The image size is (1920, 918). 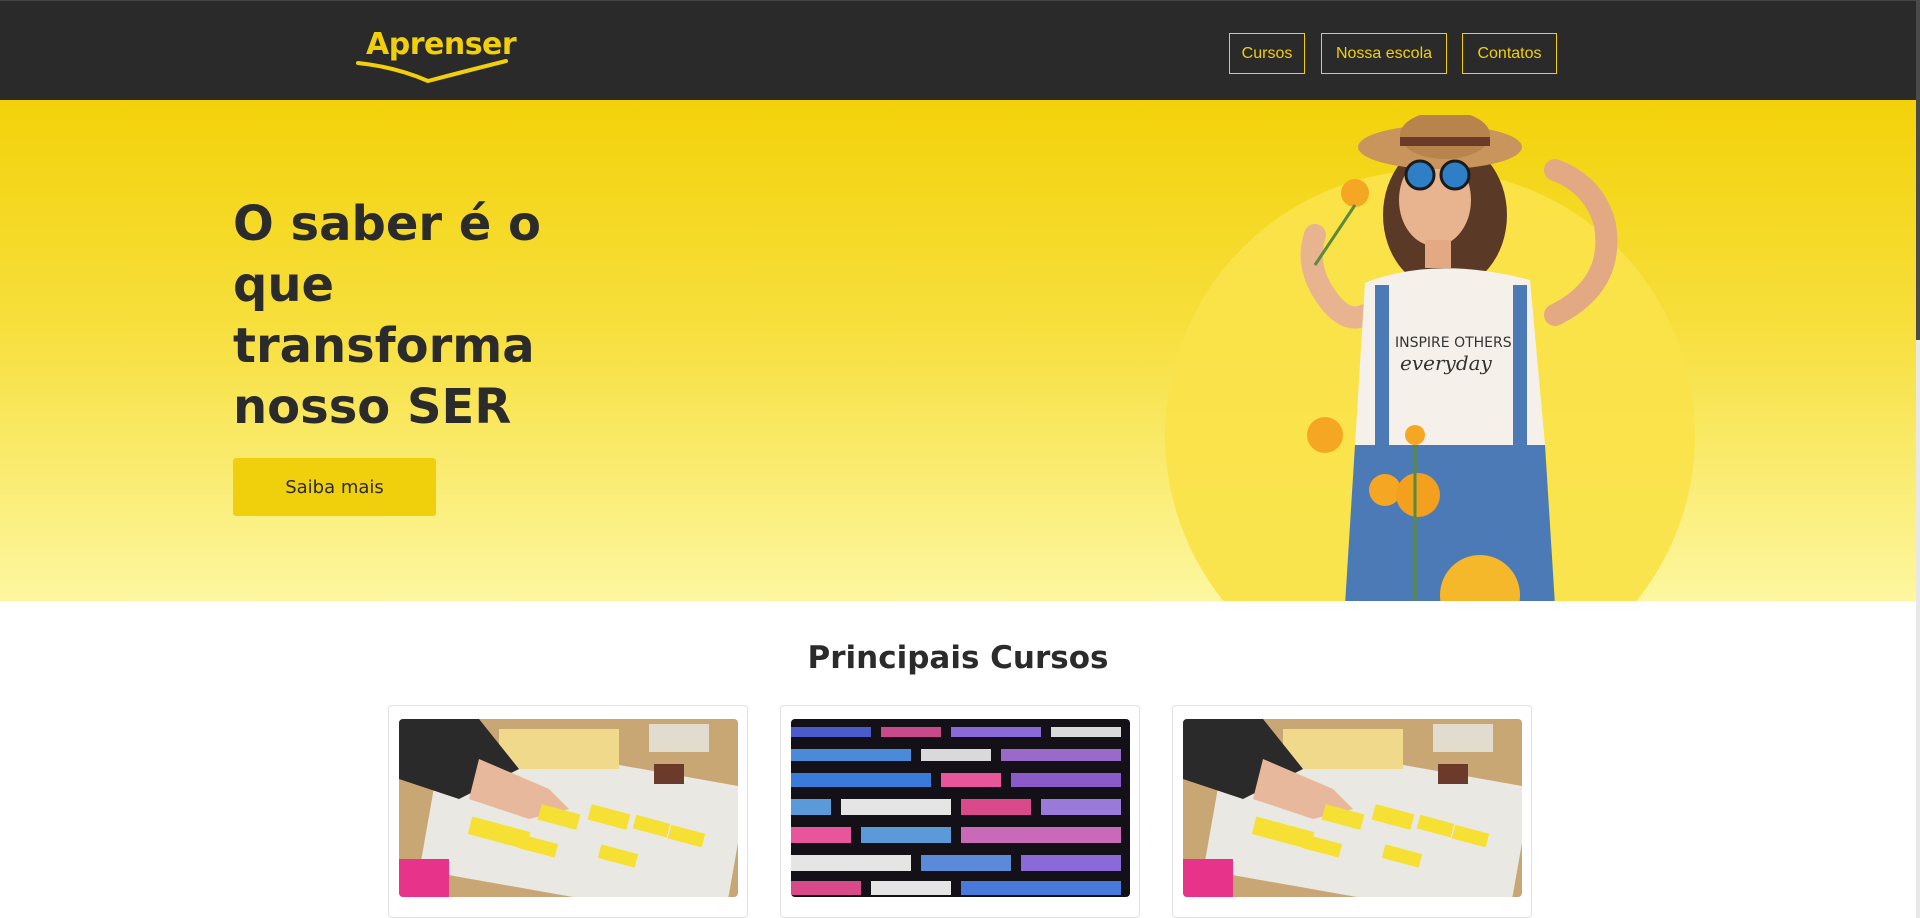 What do you see at coordinates (1453, 343) in the screenshot?
I see `shirt-text-1: INSPIRE OTHERS` at bounding box center [1453, 343].